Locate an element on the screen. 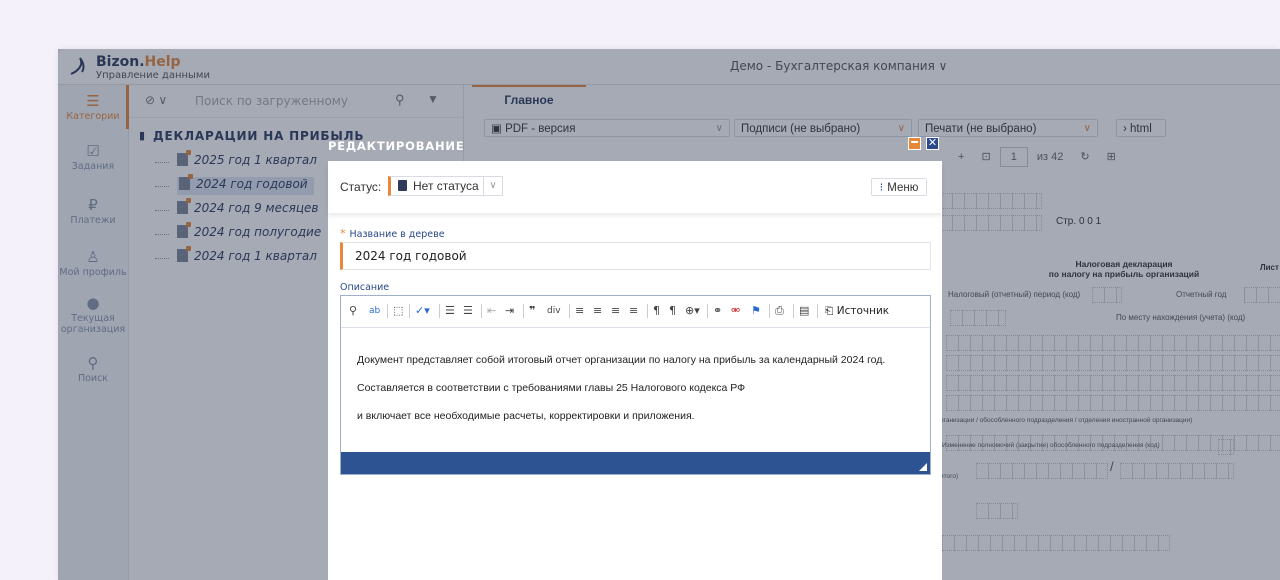 The height and width of the screenshot is (580, 1280). align-center-icon: ≡ is located at coordinates (597, 311).